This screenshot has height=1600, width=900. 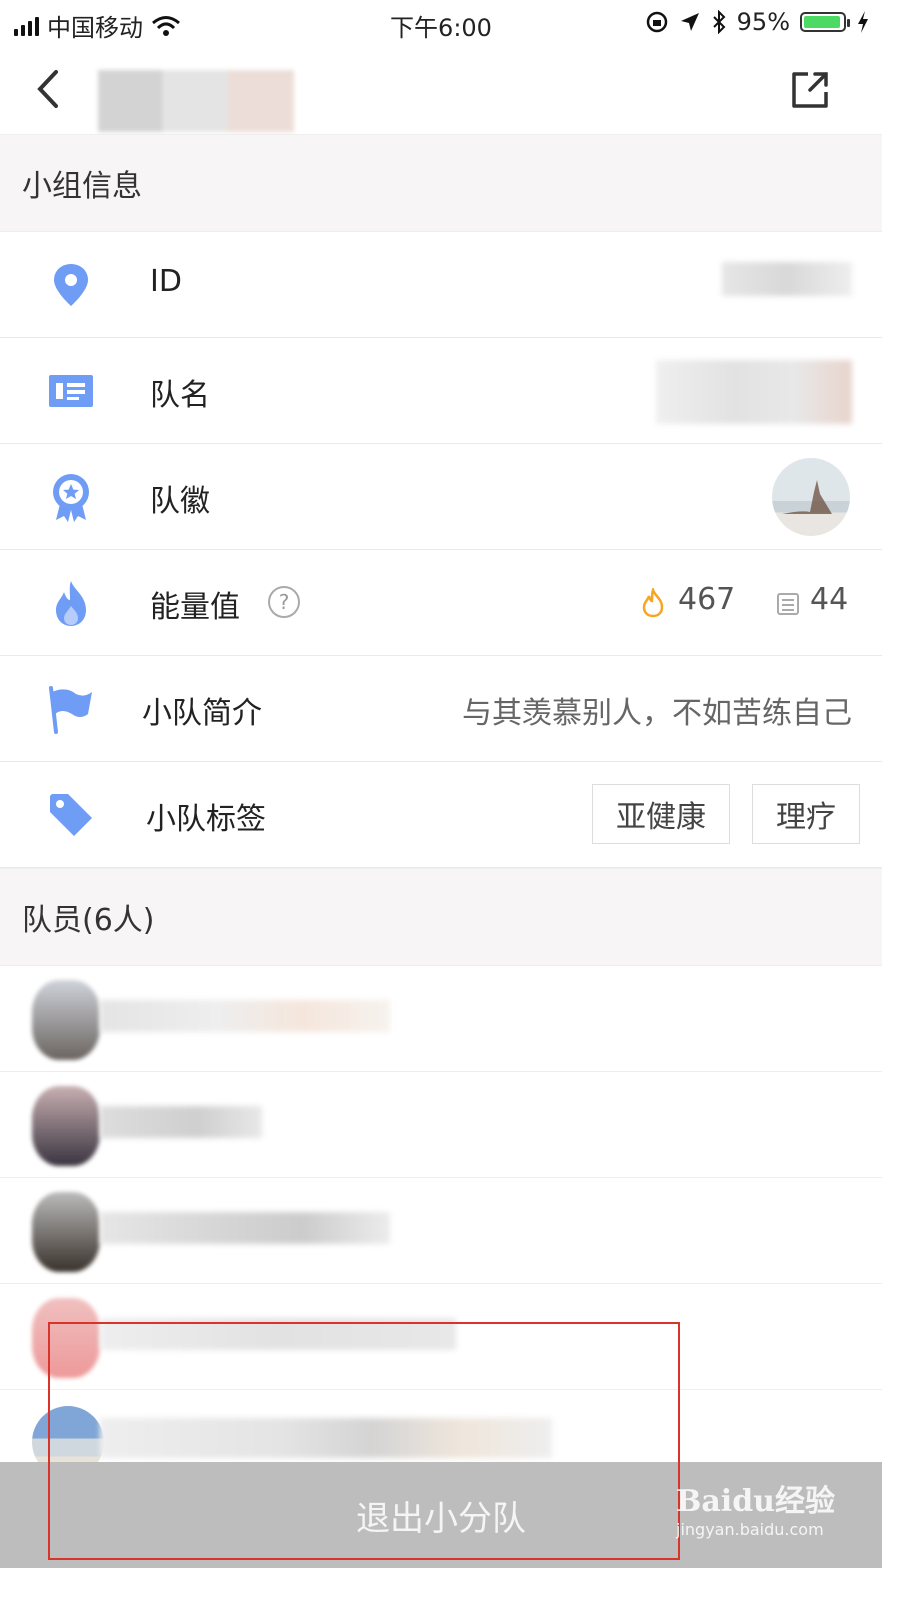 I want to click on tag-icon, so click(x=71, y=815).